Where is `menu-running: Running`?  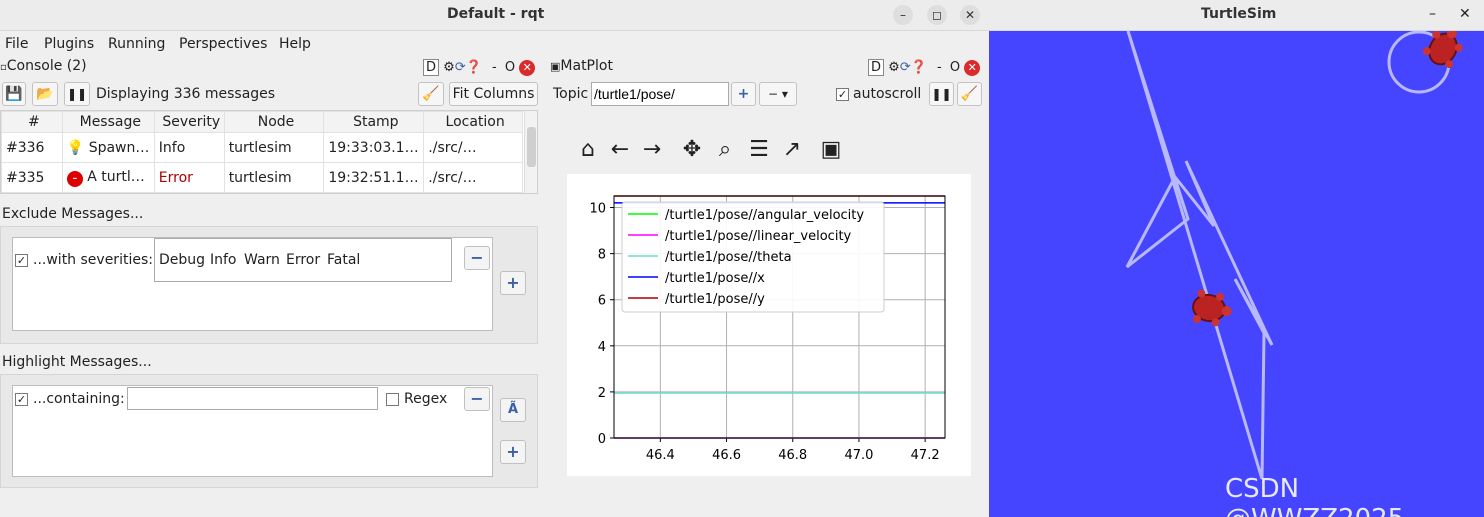
menu-running: Running is located at coordinates (136, 44).